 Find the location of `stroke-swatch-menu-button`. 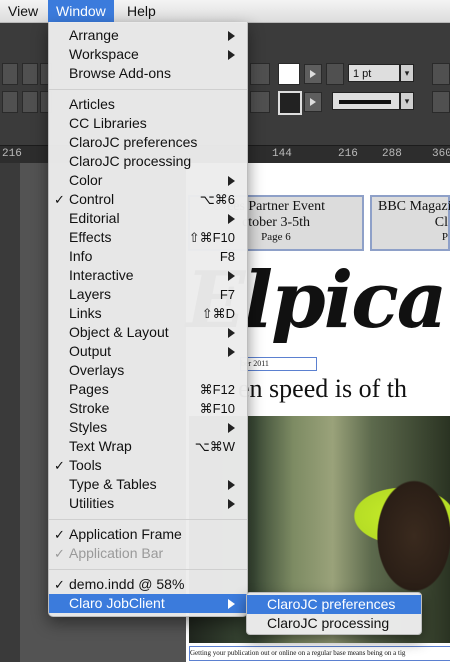

stroke-swatch-menu-button is located at coordinates (313, 102).